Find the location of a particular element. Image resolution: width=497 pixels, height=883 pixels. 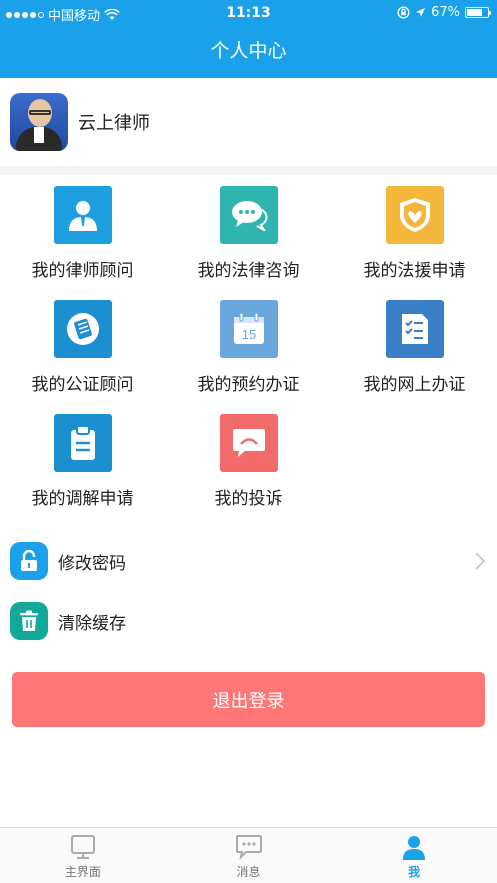

tab-me: 我 is located at coordinates (414, 855).